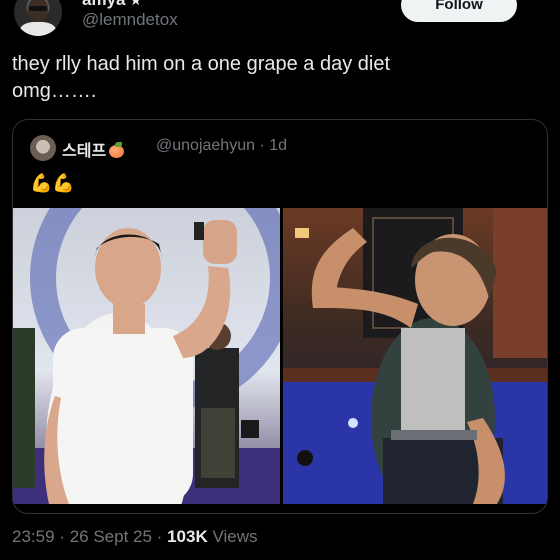 This screenshot has width=560, height=560. Describe the element at coordinates (187, 536) in the screenshot. I see `views-count: 103K` at that location.